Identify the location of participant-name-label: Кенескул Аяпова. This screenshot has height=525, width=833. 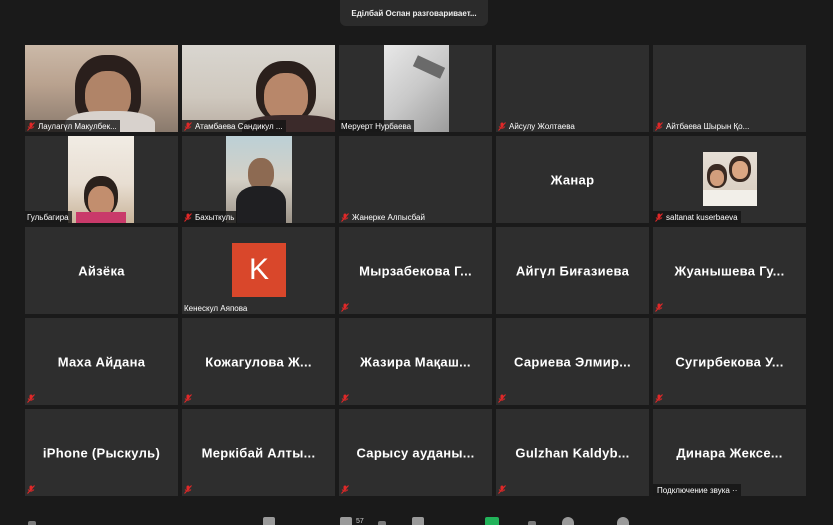
(216, 308).